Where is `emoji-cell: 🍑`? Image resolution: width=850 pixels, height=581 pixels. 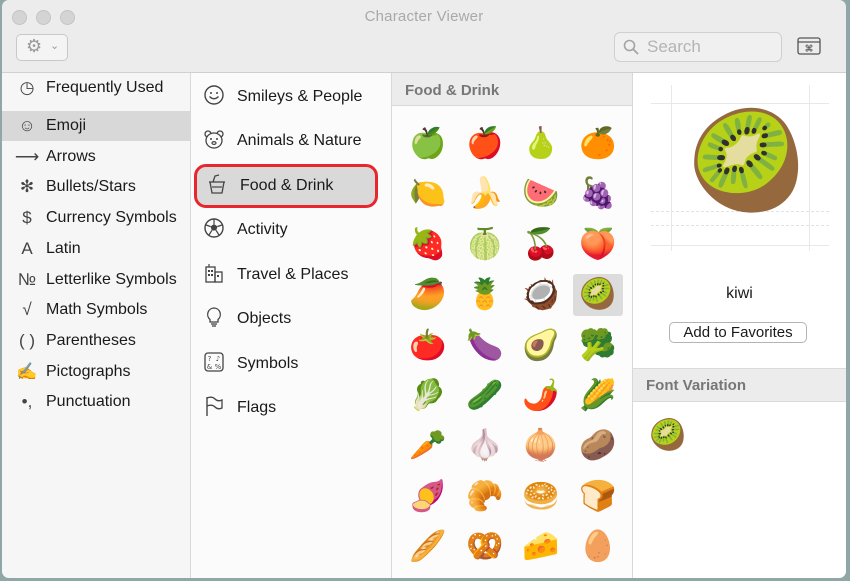 emoji-cell: 🍑 is located at coordinates (598, 245).